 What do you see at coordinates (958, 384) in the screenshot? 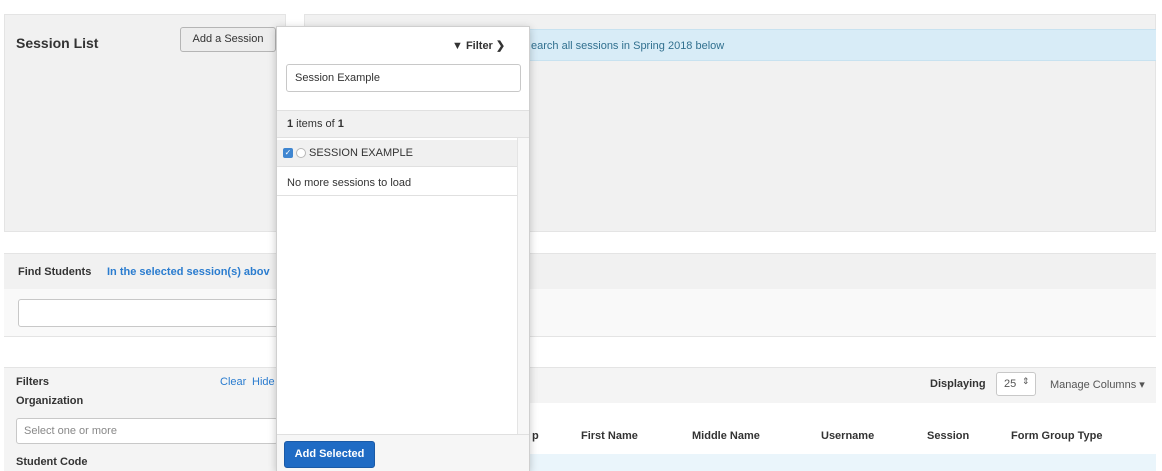
I see `displaying-label: Displaying` at bounding box center [958, 384].